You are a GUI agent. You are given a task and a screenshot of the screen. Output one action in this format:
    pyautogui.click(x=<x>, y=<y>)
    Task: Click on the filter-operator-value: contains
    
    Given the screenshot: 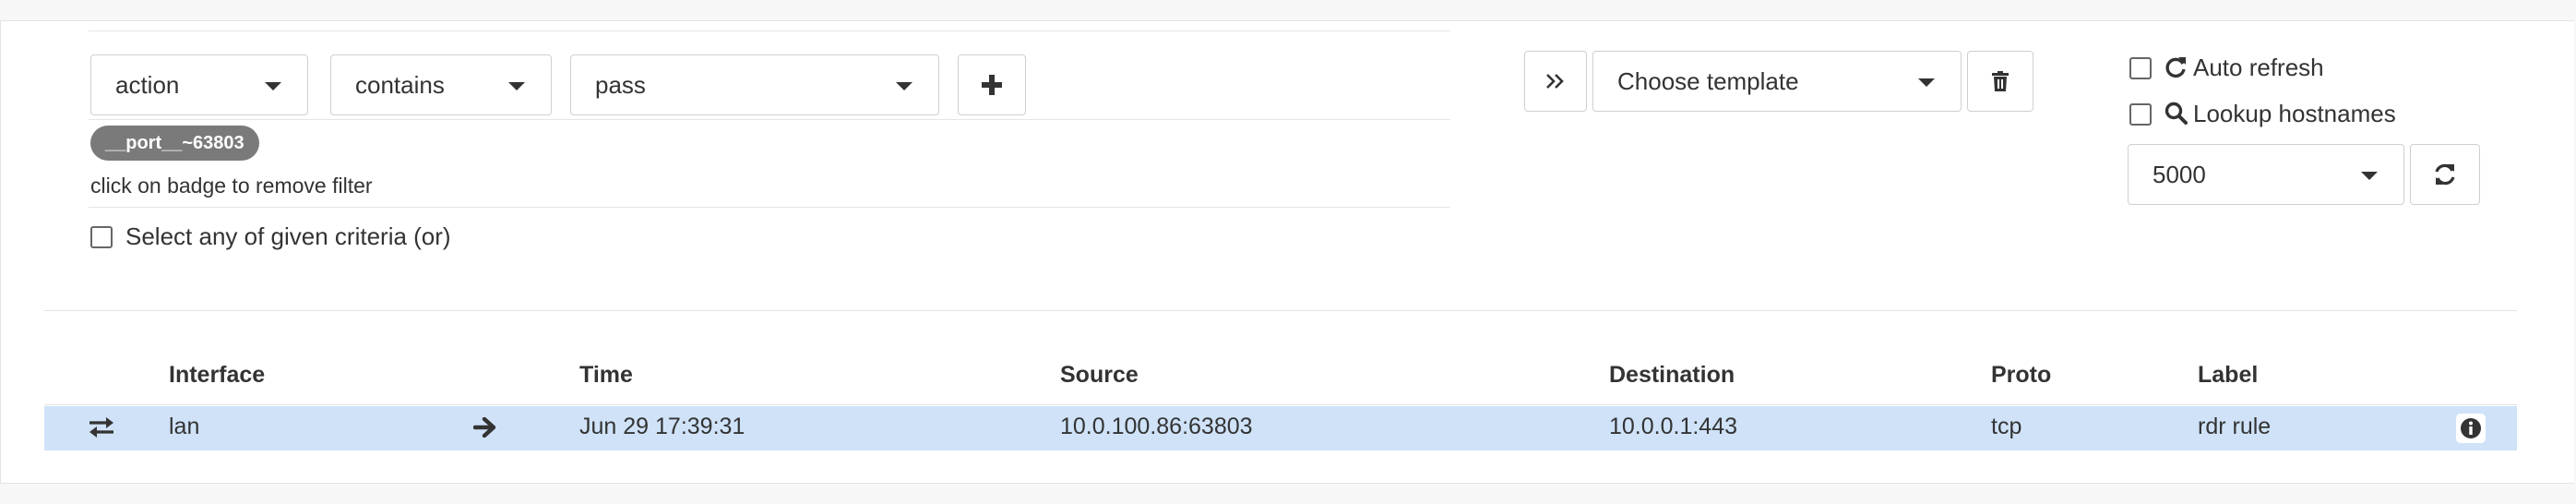 What is the action you would take?
    pyautogui.click(x=400, y=84)
    